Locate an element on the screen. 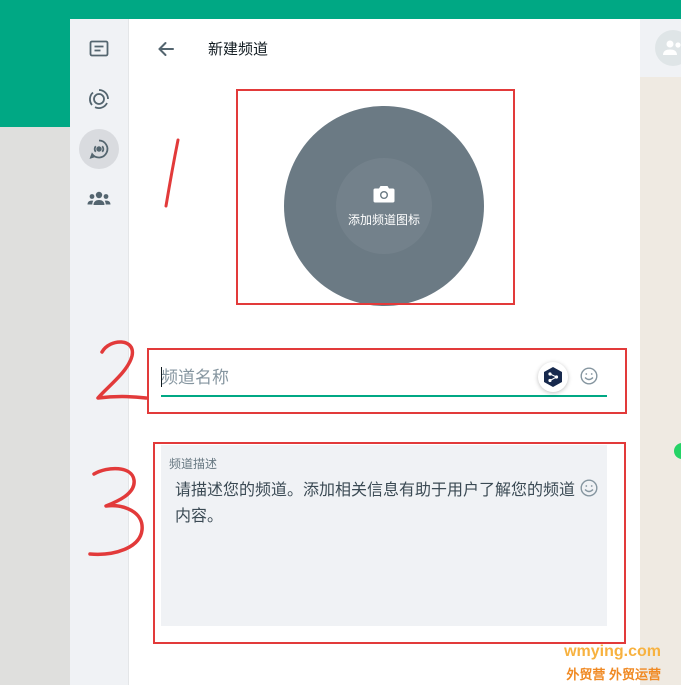 The height and width of the screenshot is (685, 681). status-ring-icon is located at coordinates (99, 99).